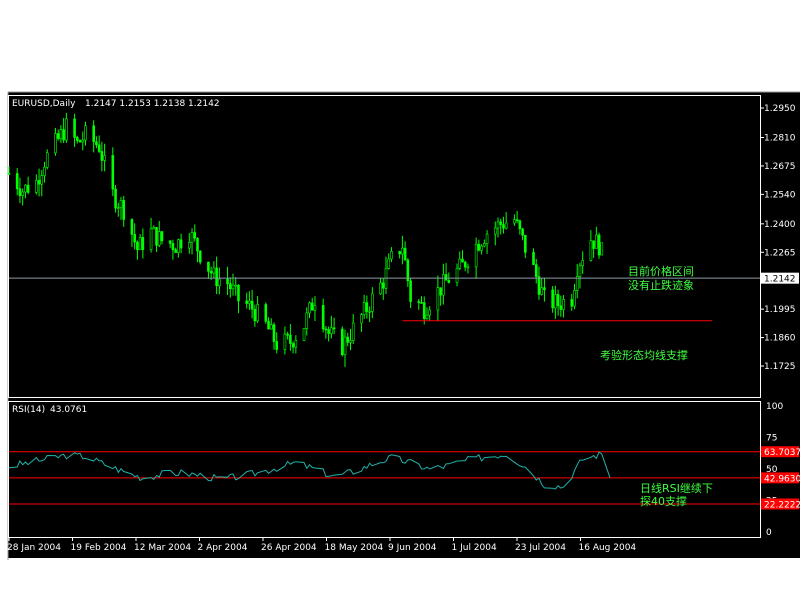 The width and height of the screenshot is (800, 600). Describe the element at coordinates (661, 271) in the screenshot. I see `price-note-line1: 目前价格区间` at that location.